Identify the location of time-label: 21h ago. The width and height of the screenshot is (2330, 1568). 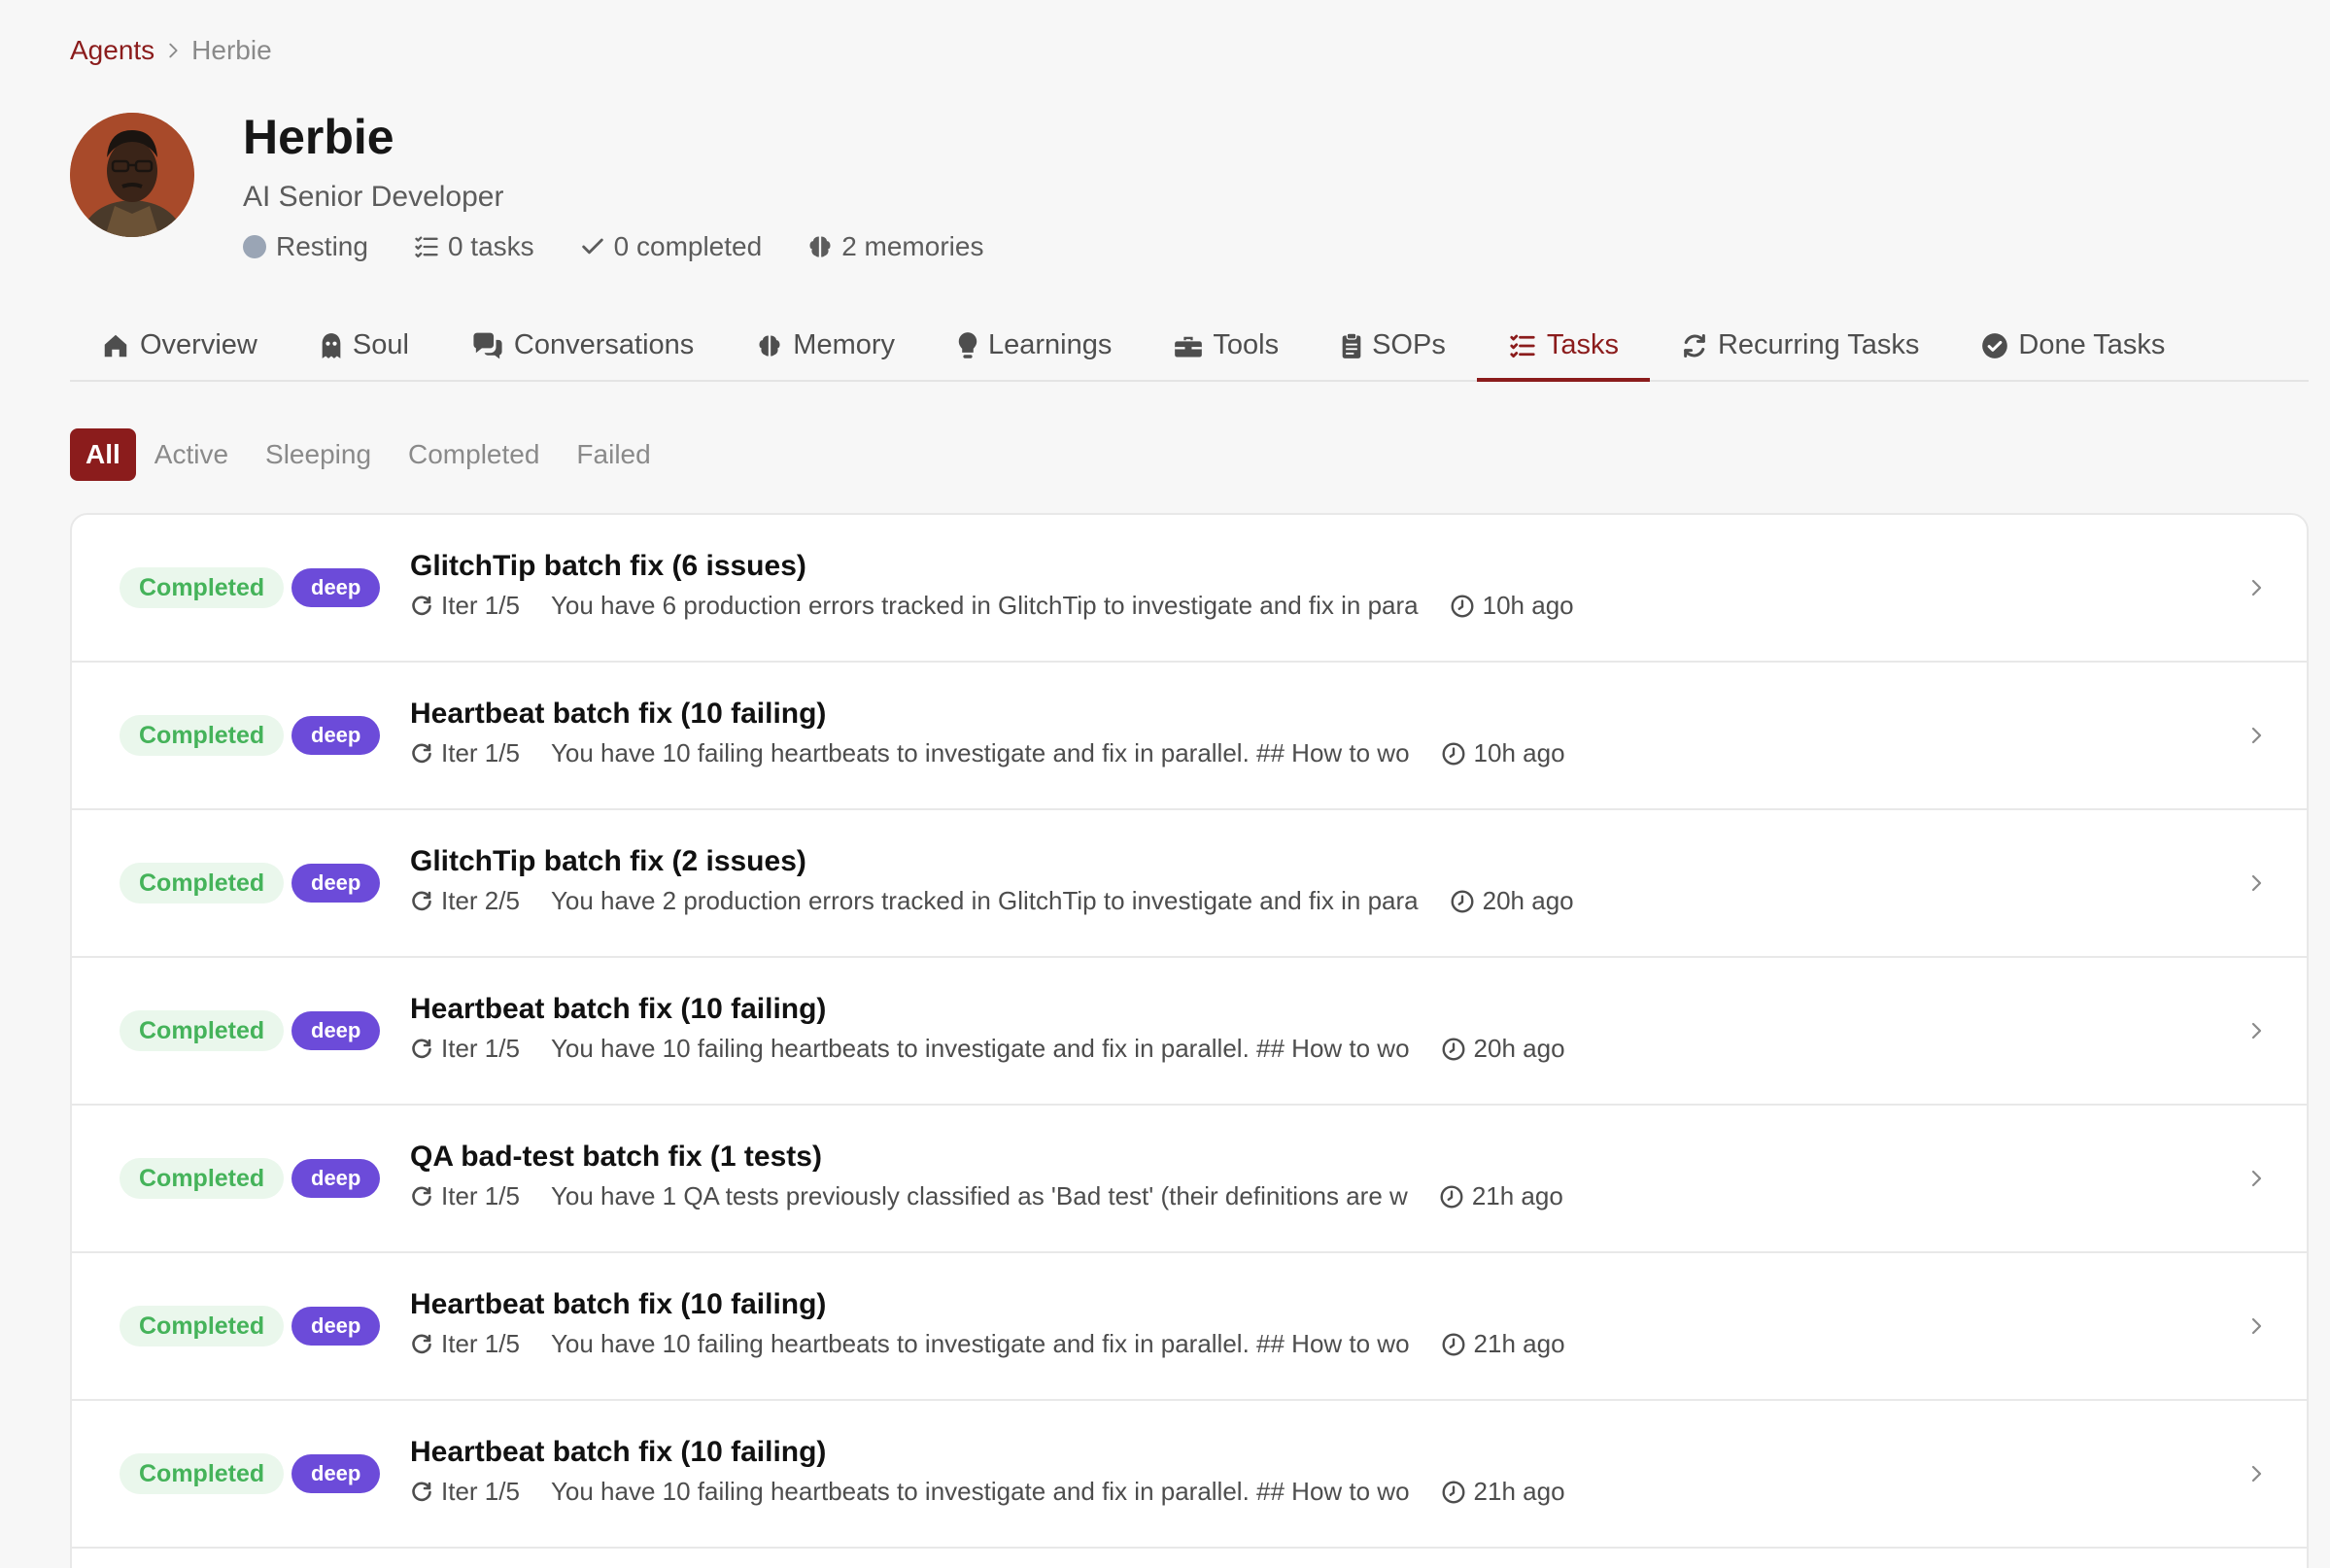
(1519, 1491).